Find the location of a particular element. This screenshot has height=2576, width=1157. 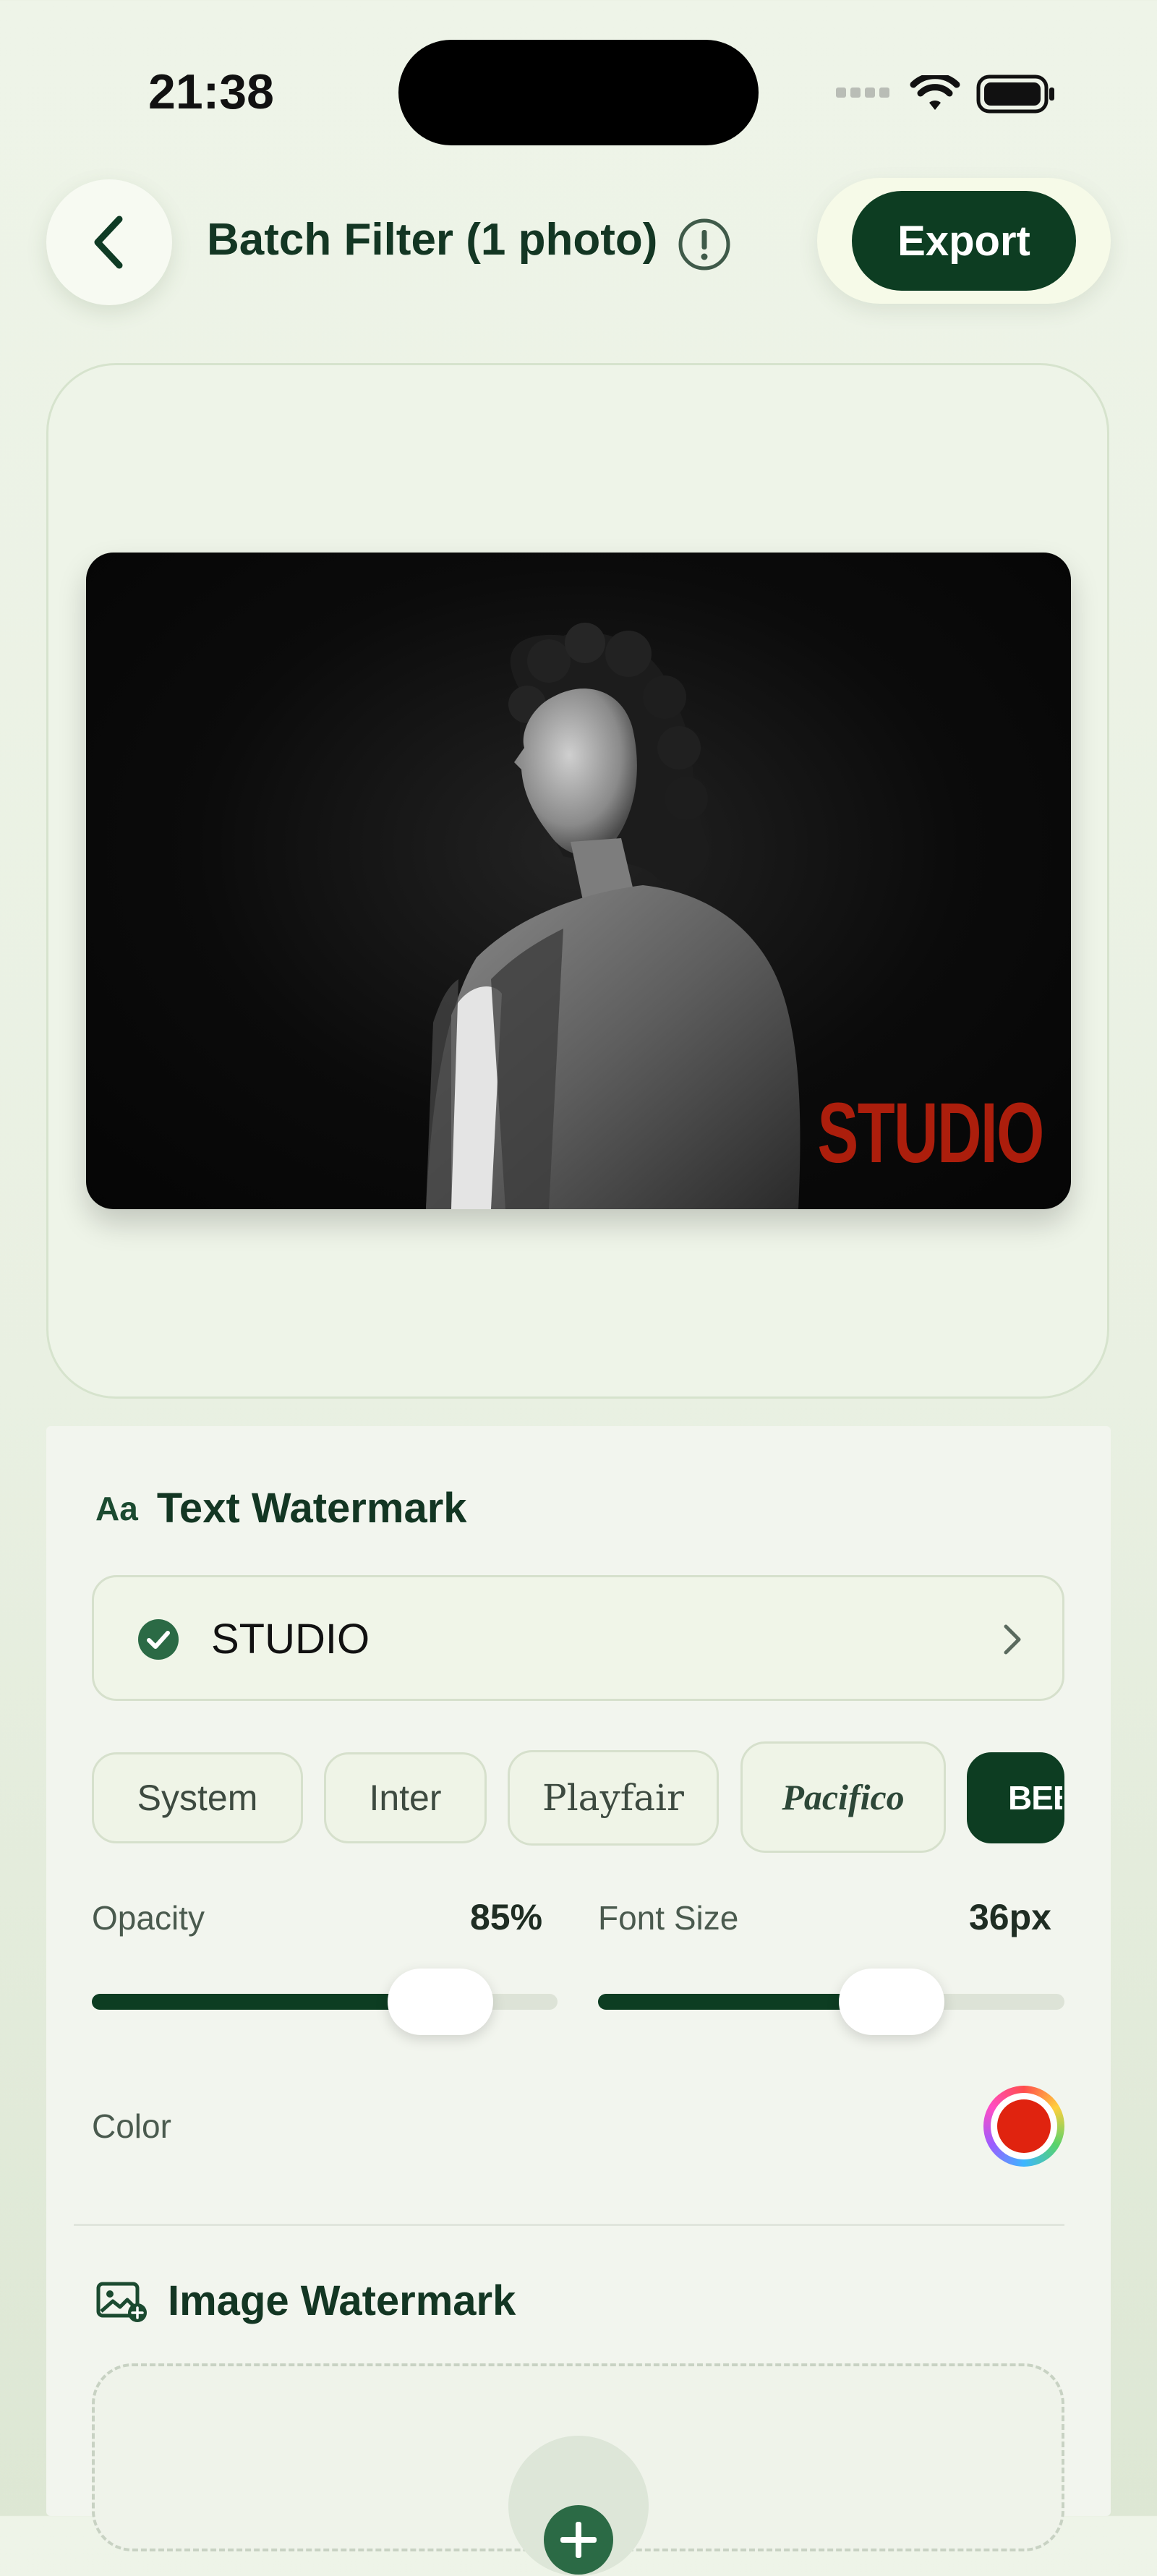

font-chip-system: System is located at coordinates (197, 1797).